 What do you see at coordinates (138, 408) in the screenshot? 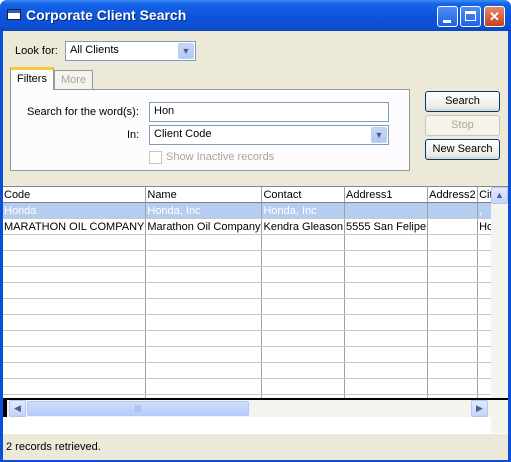
I see `horizontal-scroll-thumb: |||` at bounding box center [138, 408].